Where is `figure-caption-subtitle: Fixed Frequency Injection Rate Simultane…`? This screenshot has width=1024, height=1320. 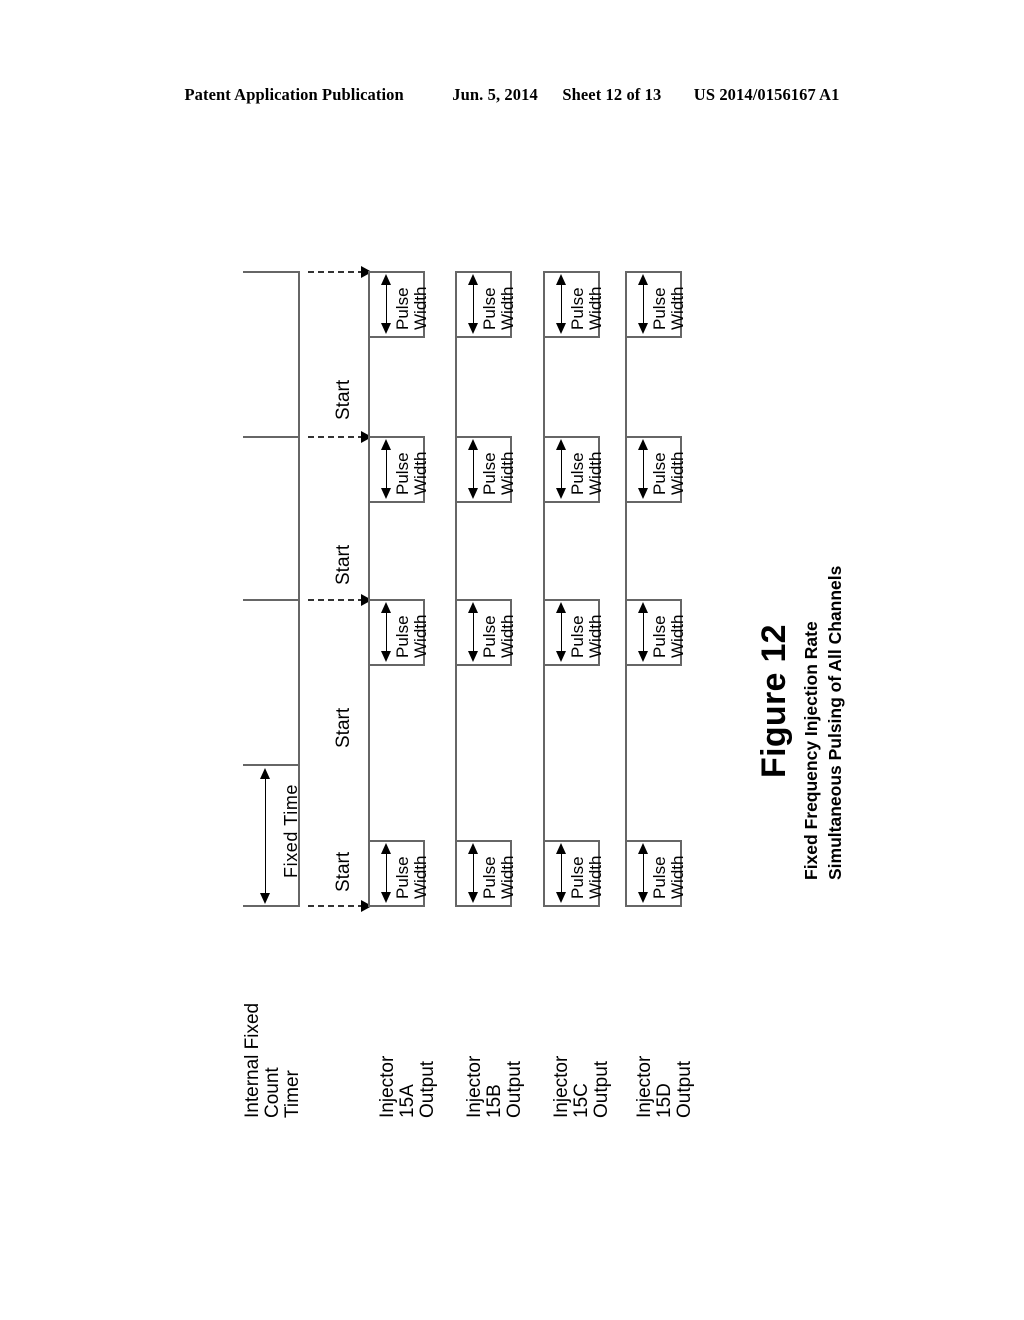
figure-caption-subtitle: Fixed Frequency Injection Rate Simultane… is located at coordinates (823, 722).